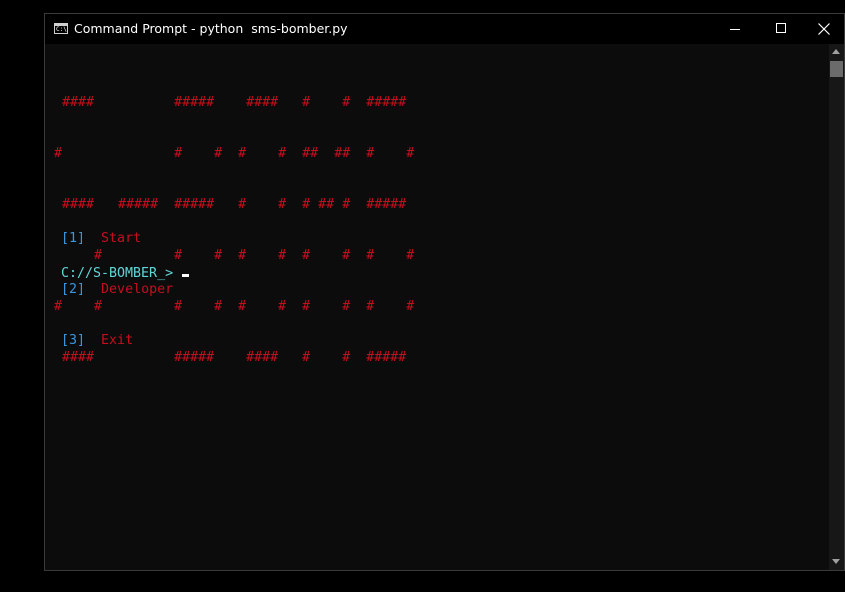 The width and height of the screenshot is (845, 592). Describe the element at coordinates (73, 238) in the screenshot. I see `menu-key: [1]` at that location.